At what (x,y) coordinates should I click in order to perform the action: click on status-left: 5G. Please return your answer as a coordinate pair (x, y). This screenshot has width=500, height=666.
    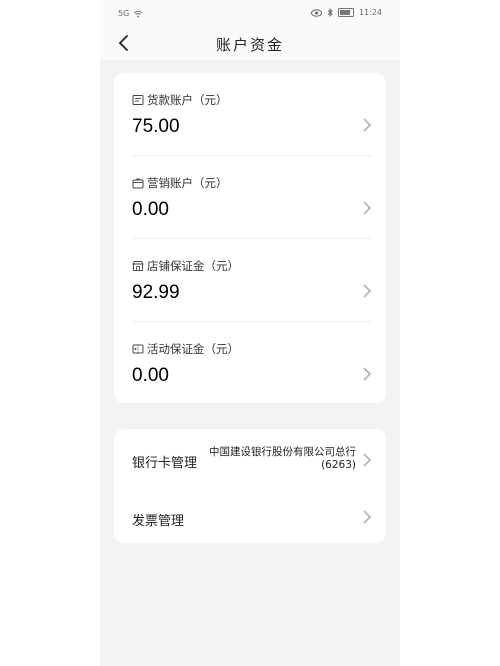
    Looking at the image, I should click on (130, 13).